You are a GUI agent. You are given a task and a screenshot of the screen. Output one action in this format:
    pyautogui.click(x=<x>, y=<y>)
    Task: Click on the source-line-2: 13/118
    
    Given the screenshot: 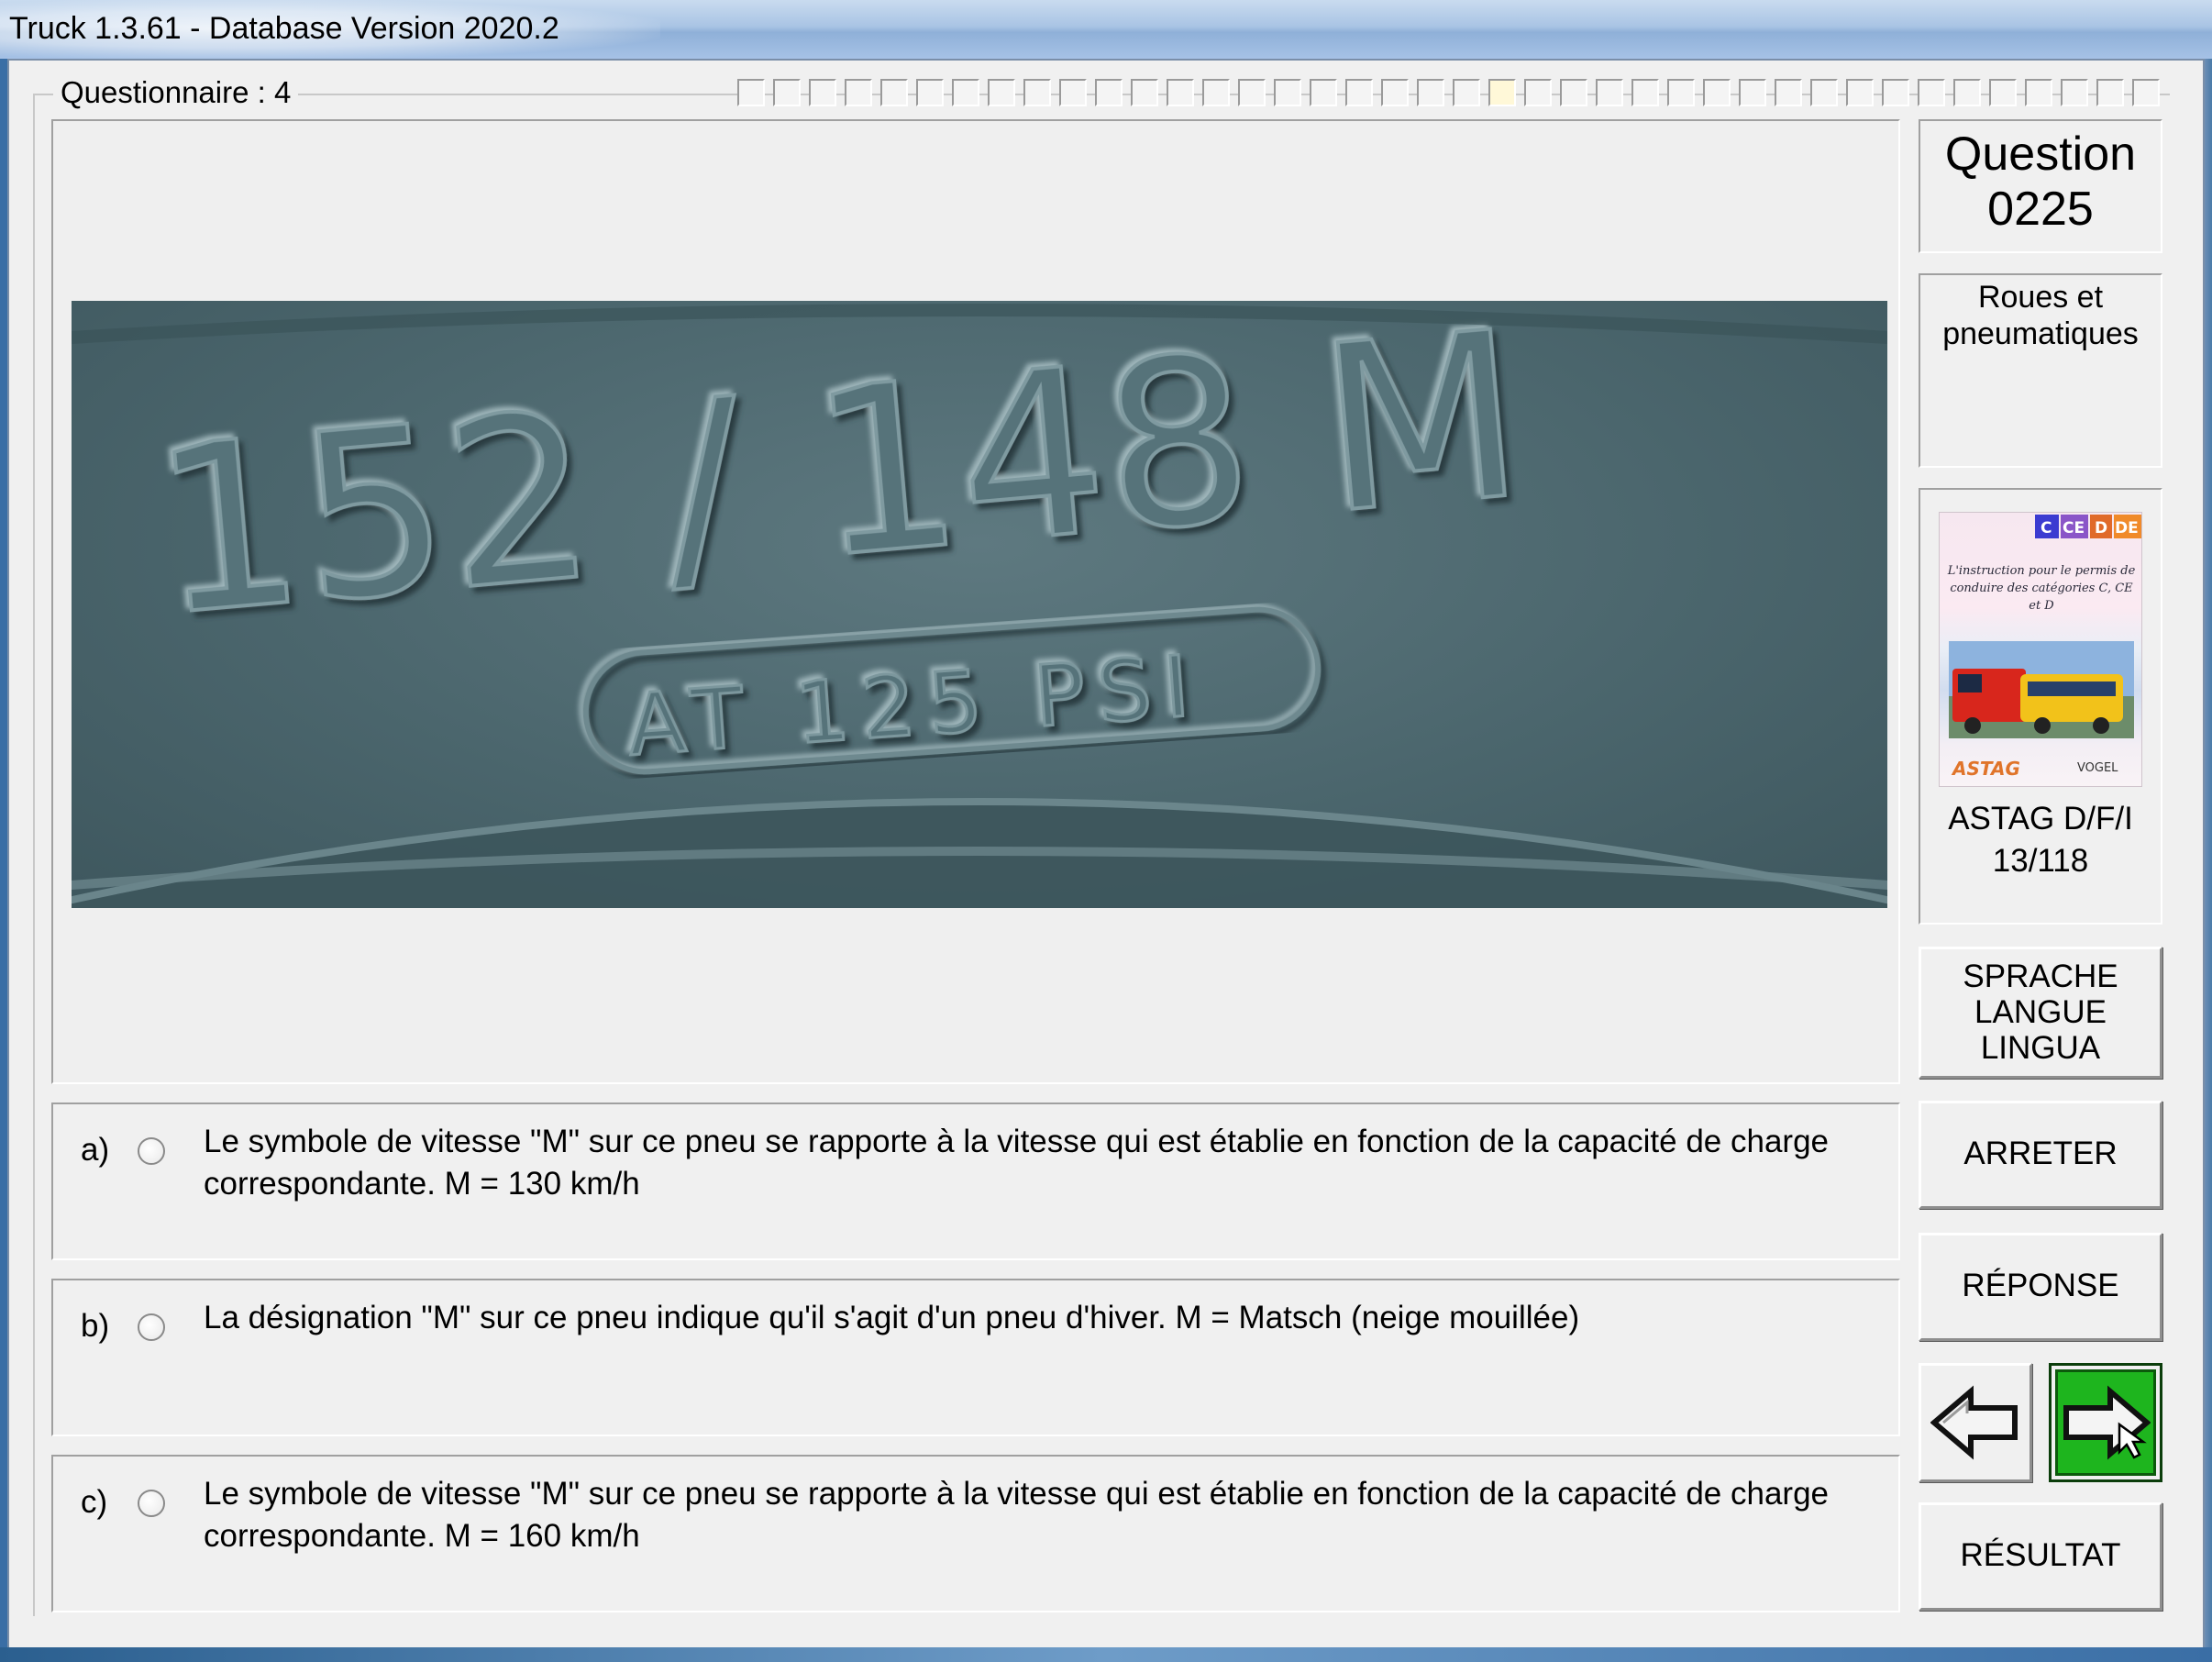 What is the action you would take?
    pyautogui.click(x=2040, y=861)
    